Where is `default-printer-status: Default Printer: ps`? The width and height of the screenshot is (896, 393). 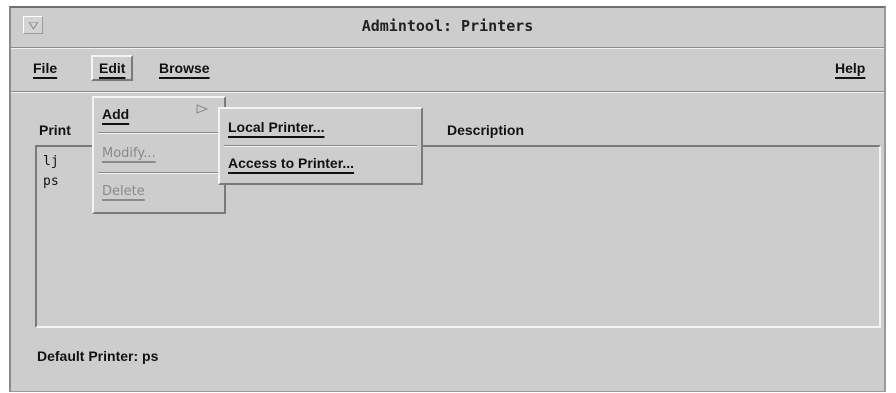
default-printer-status: Default Printer: ps is located at coordinates (98, 356).